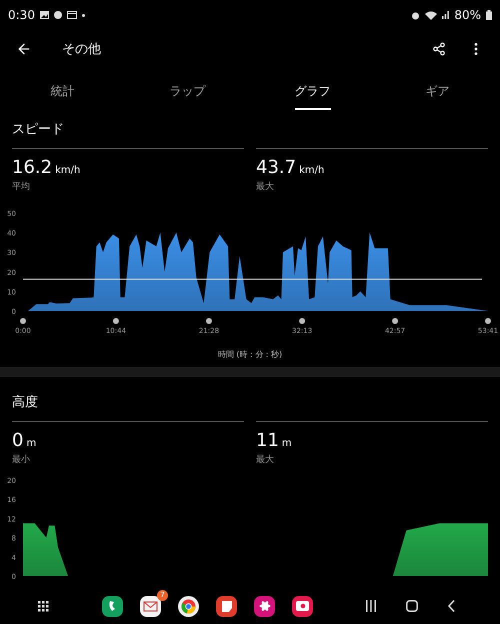  I want to click on stat-value: 43.7 km/h, so click(290, 167).